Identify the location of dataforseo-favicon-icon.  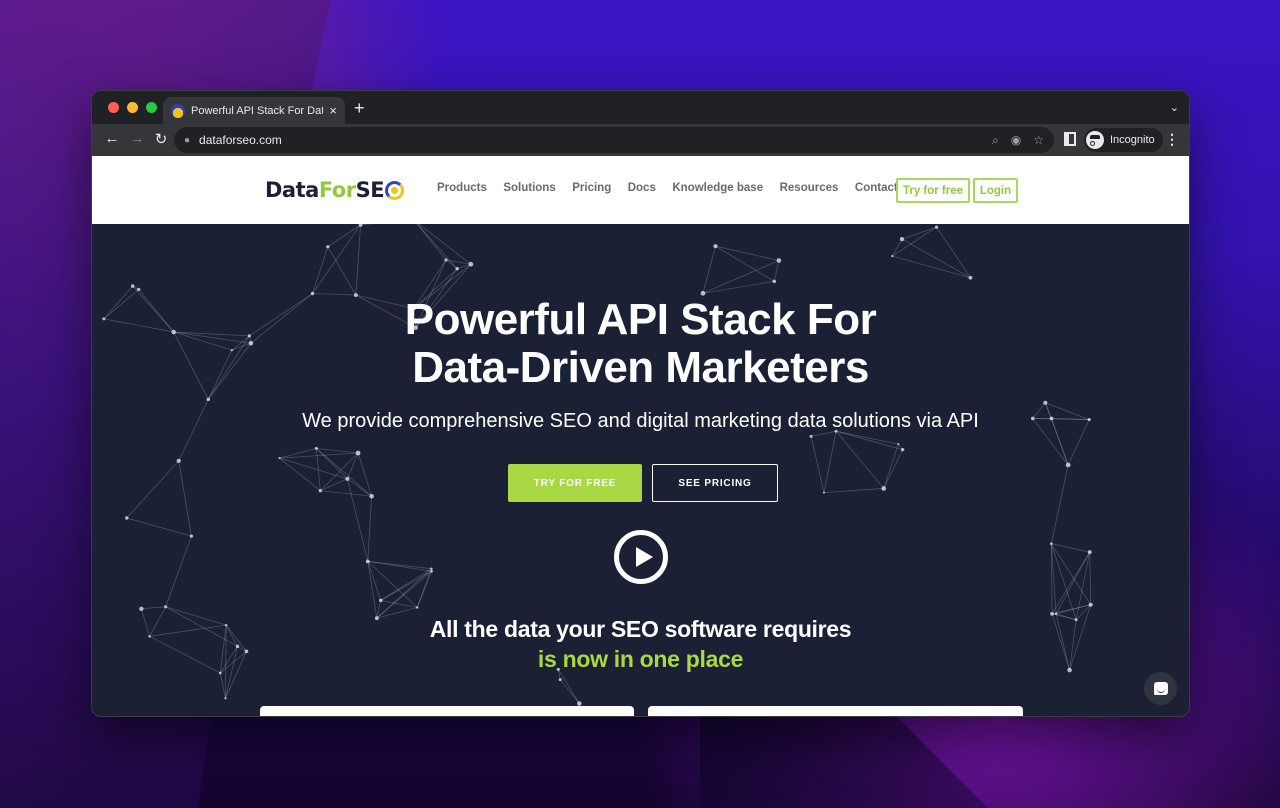
(178, 110).